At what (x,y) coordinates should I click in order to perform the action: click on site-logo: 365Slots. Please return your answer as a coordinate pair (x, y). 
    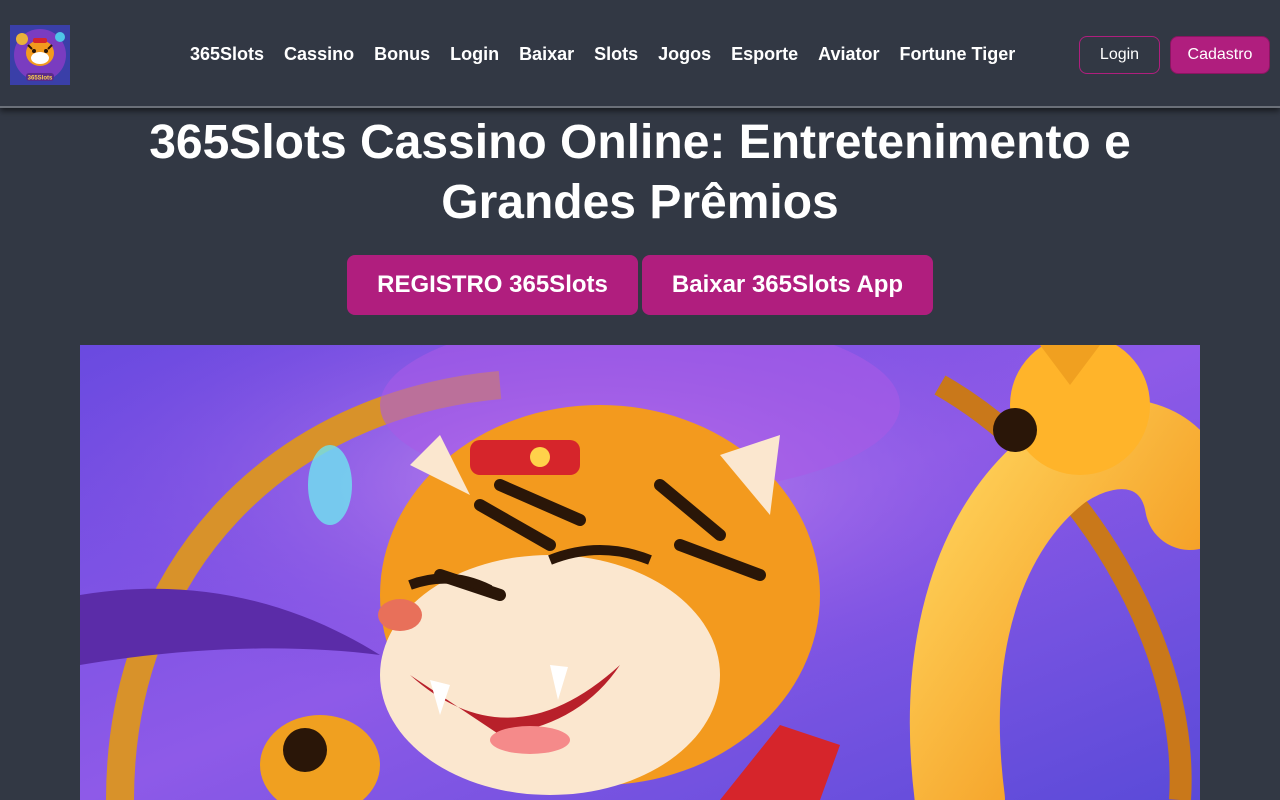
    Looking at the image, I should click on (40, 55).